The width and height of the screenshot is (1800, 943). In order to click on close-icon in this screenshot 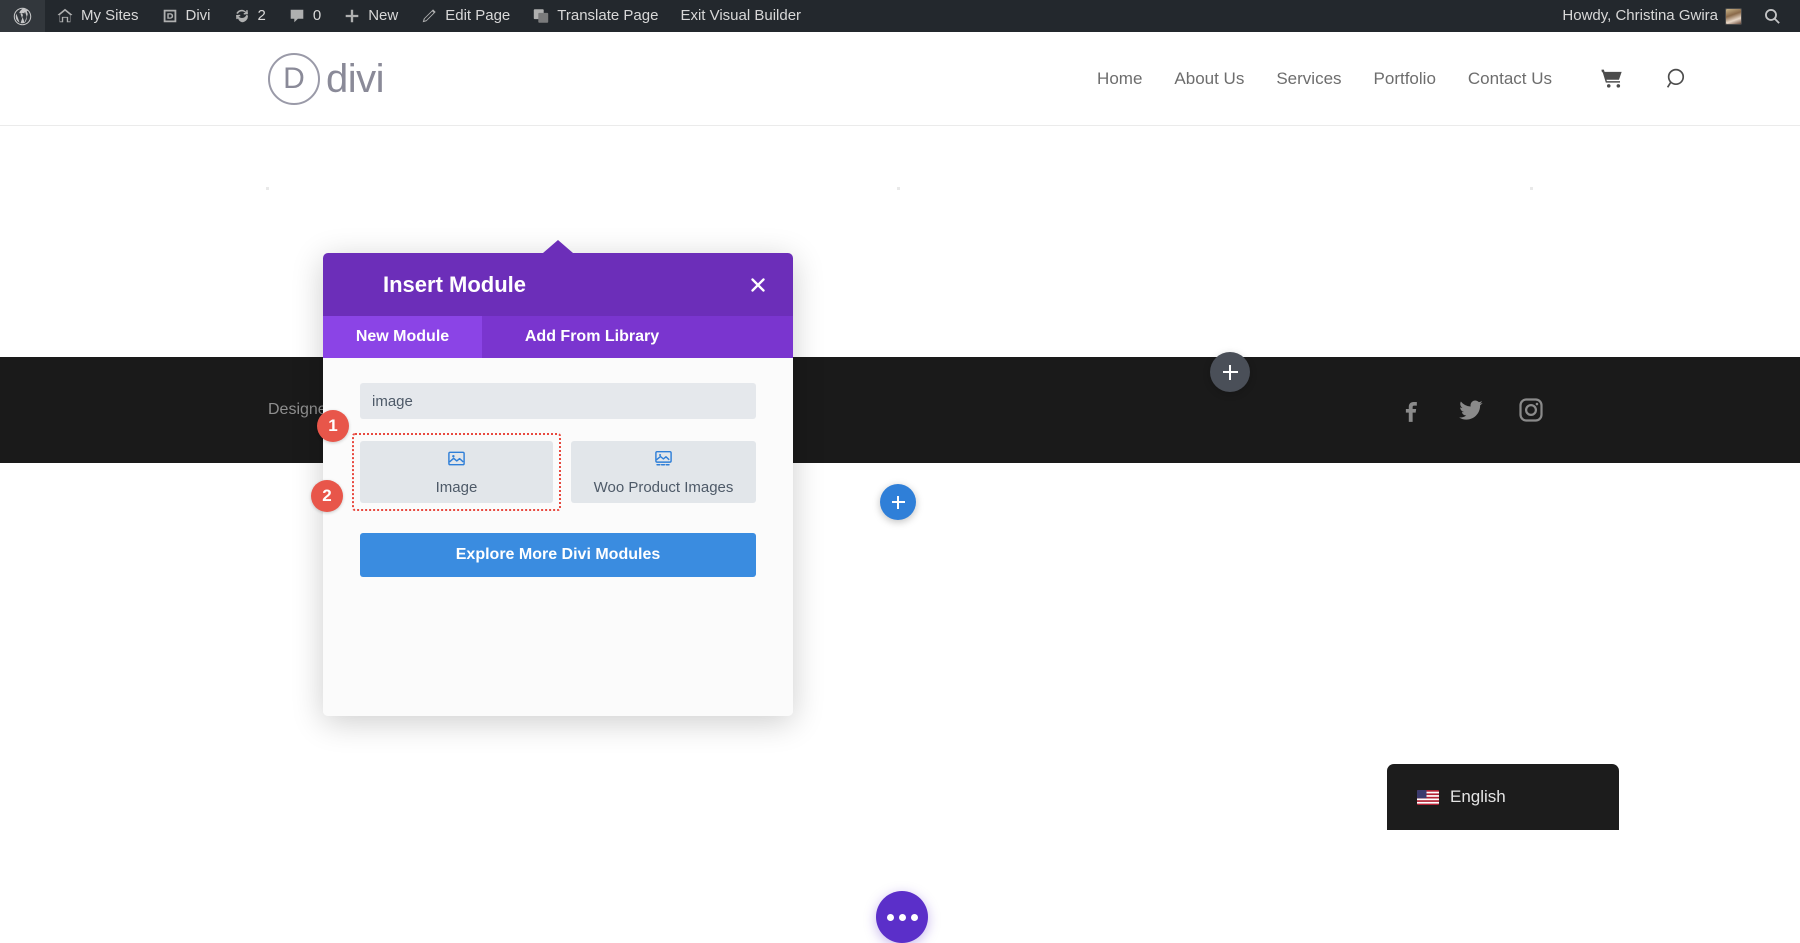, I will do `click(758, 285)`.